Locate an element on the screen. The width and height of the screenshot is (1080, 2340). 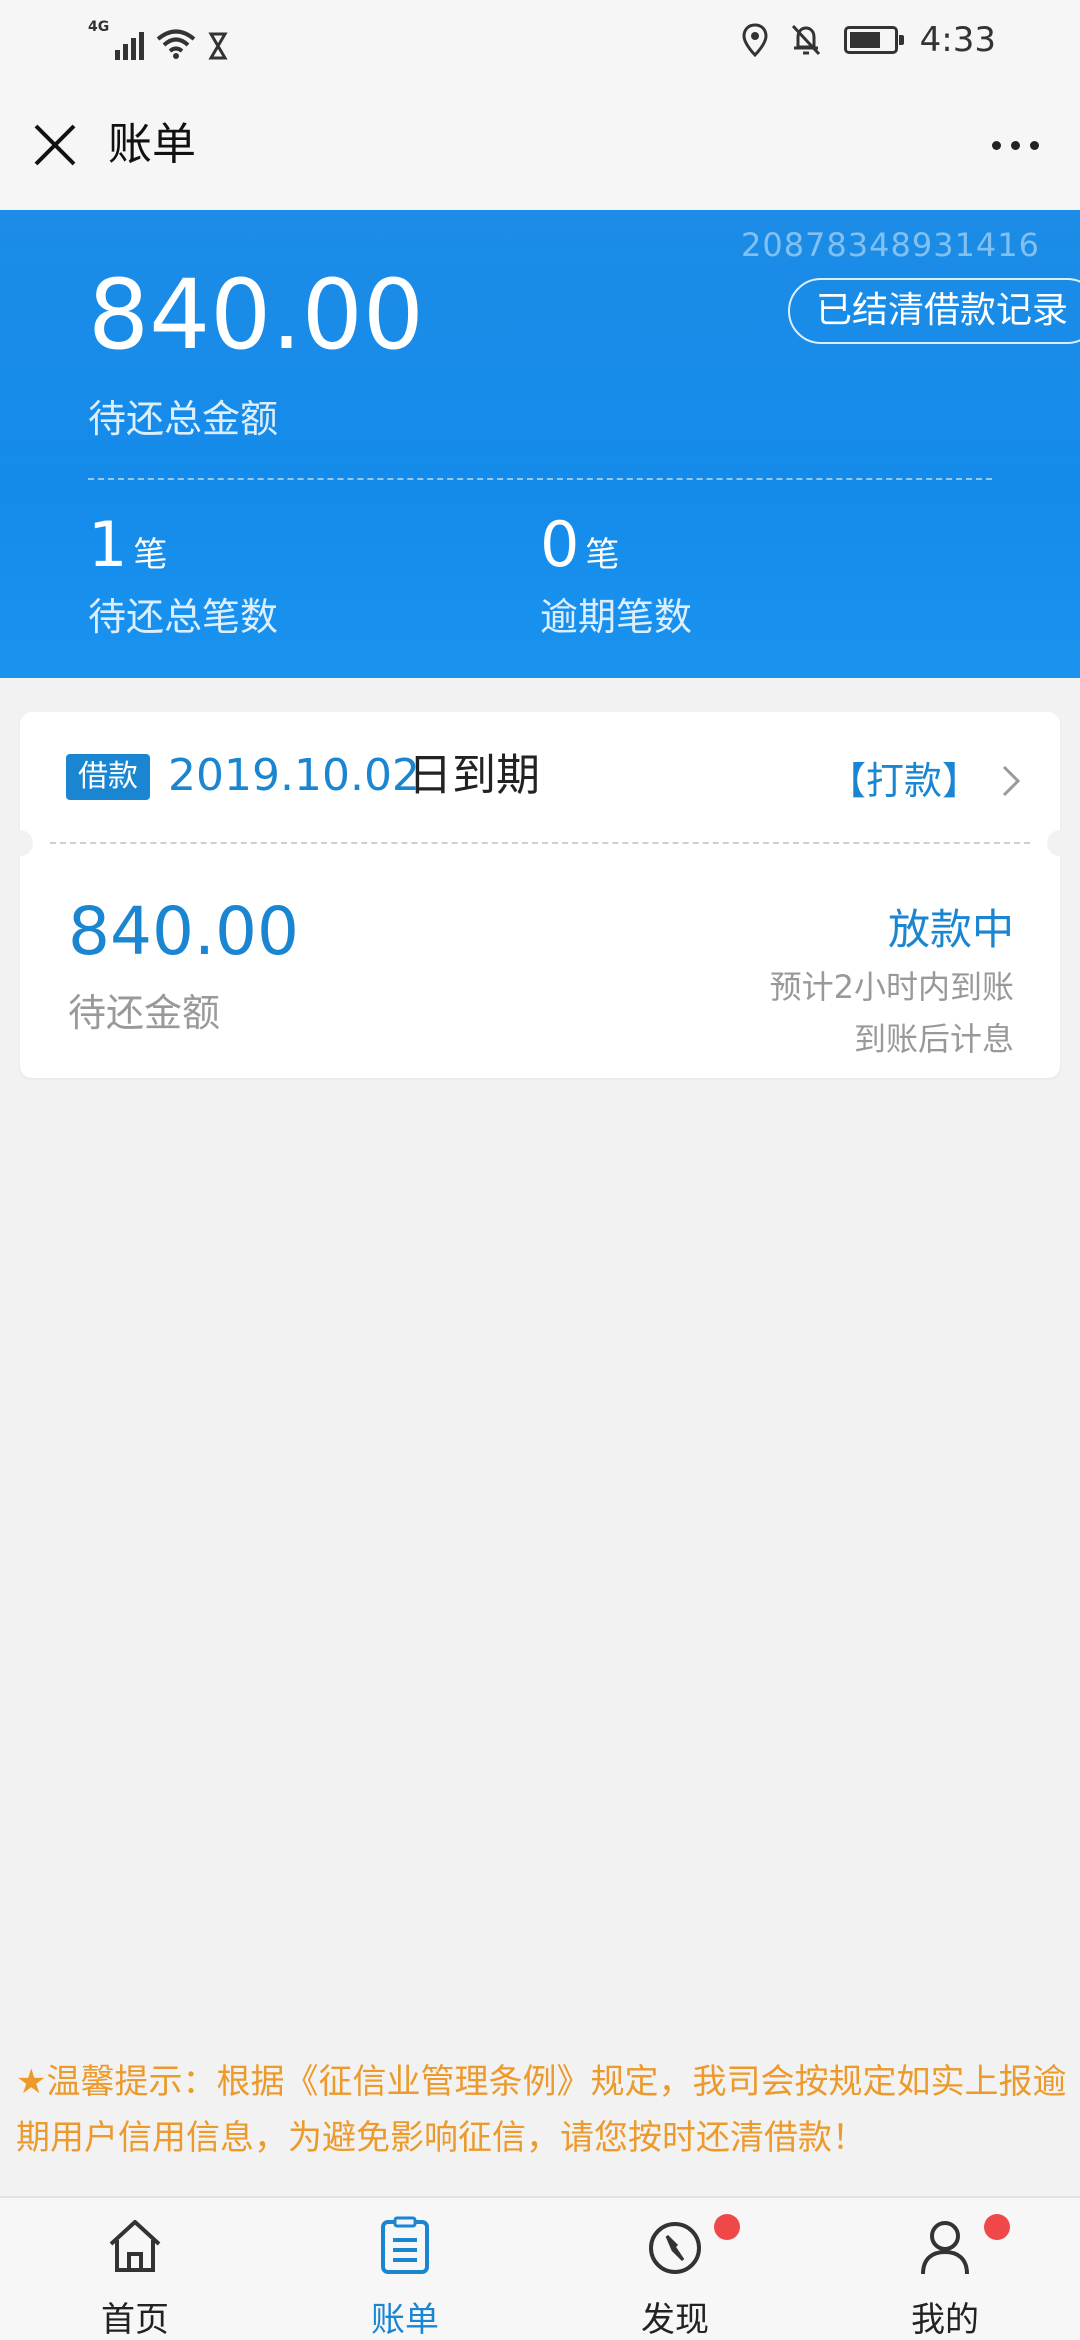
pending-count: 1 is located at coordinates (108, 544).